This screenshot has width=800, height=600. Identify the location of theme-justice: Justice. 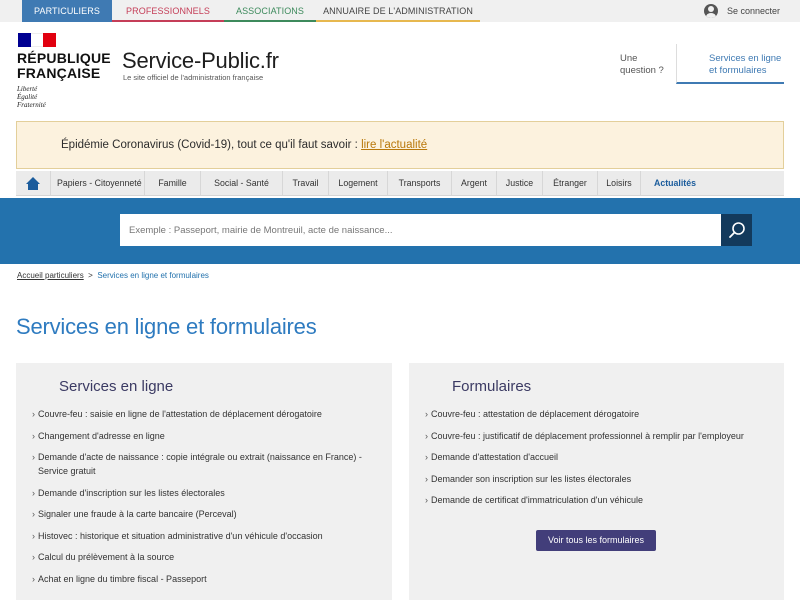
(519, 183).